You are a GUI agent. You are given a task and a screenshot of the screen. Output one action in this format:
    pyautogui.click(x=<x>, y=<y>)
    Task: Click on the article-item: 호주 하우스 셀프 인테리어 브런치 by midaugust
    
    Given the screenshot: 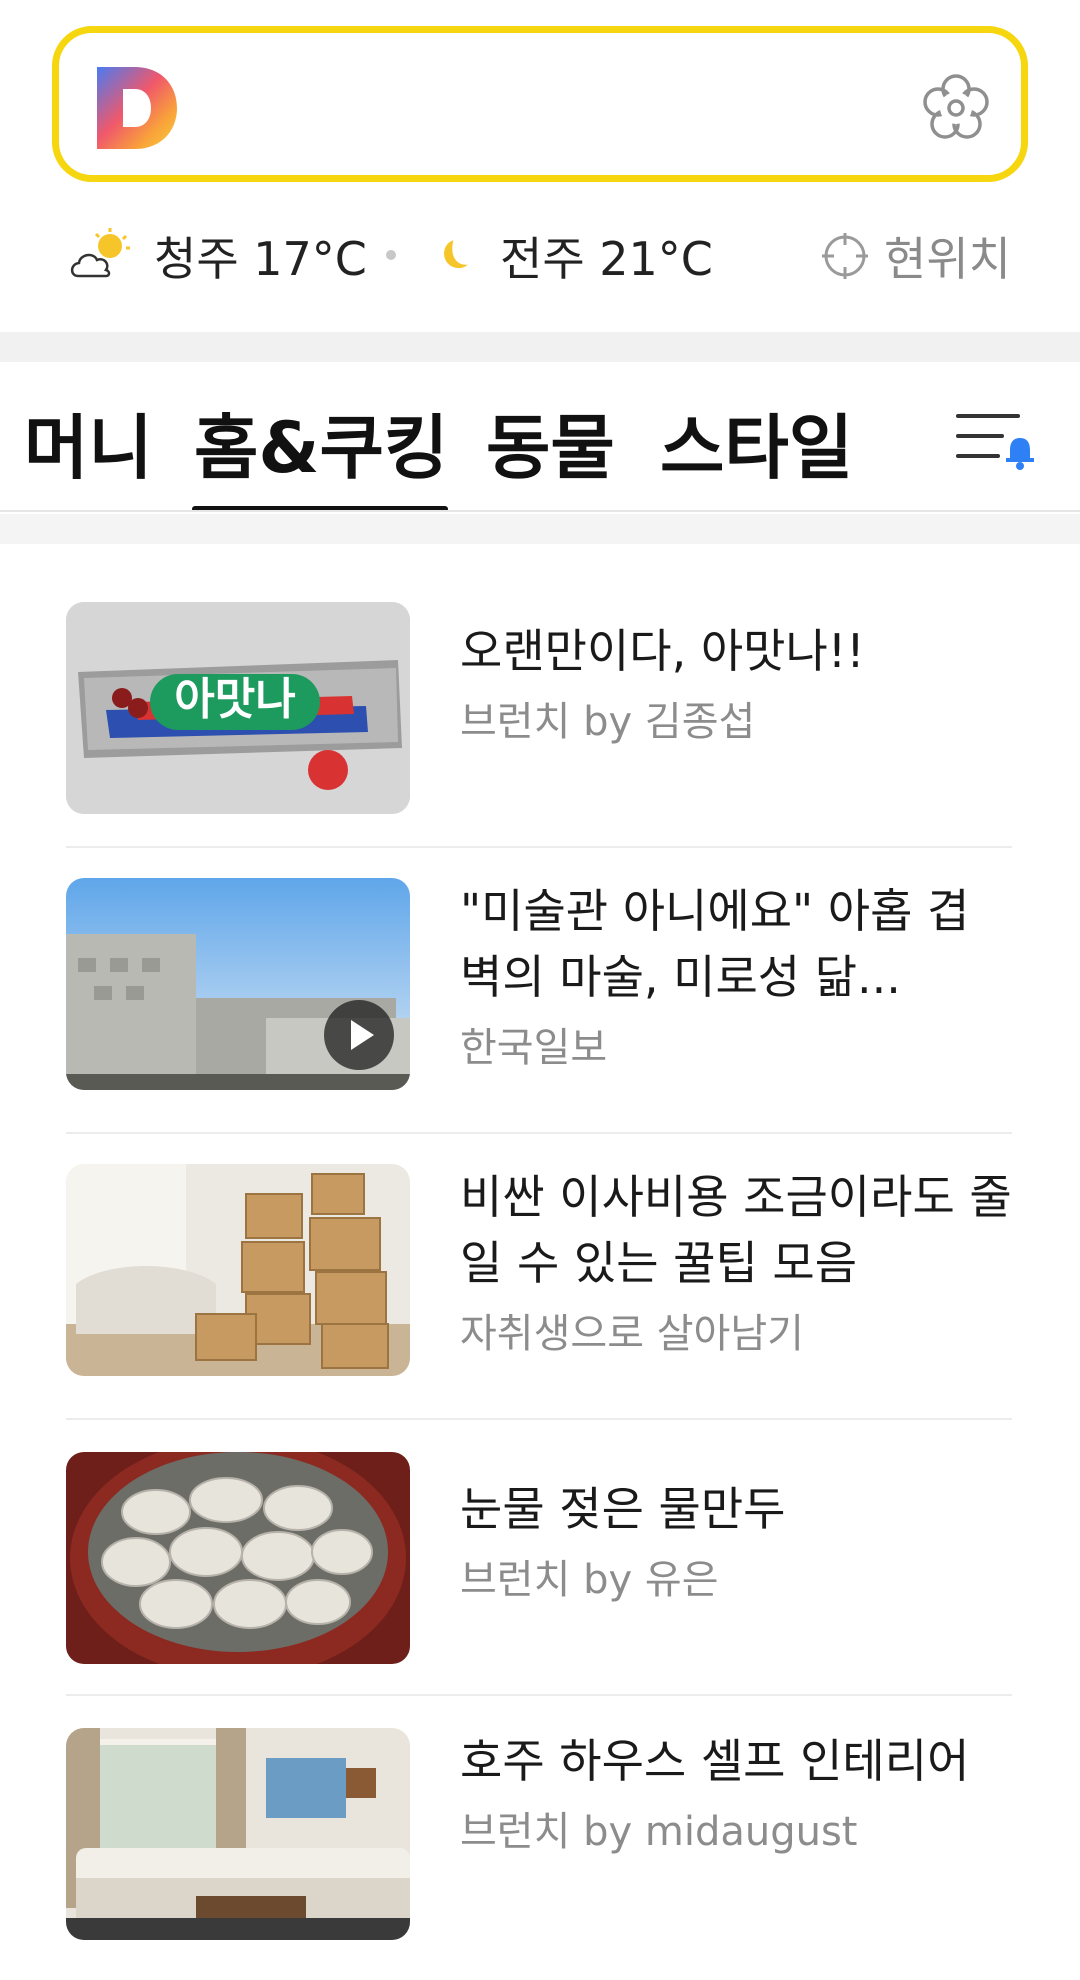 What is the action you would take?
    pyautogui.click(x=539, y=1834)
    